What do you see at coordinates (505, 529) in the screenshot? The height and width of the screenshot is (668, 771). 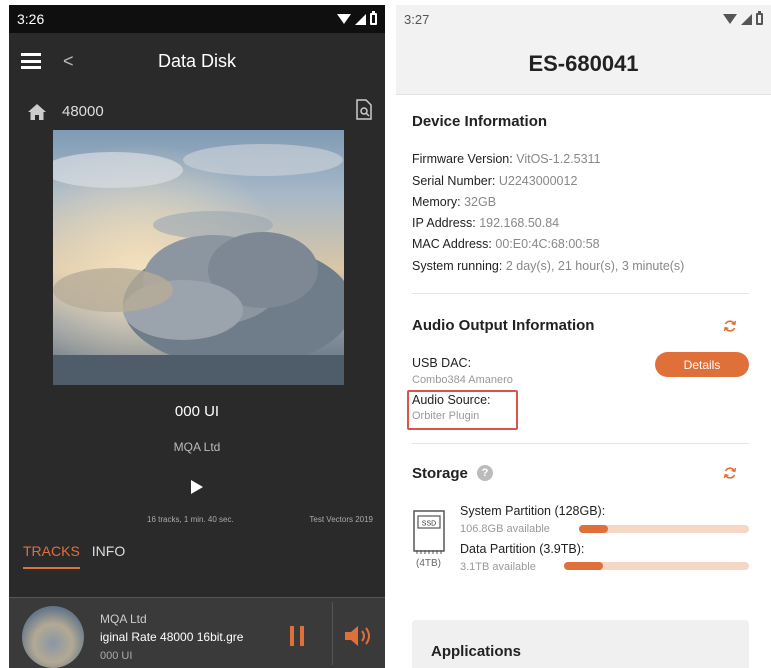 I see `system-partition-available: 106.8GB available` at bounding box center [505, 529].